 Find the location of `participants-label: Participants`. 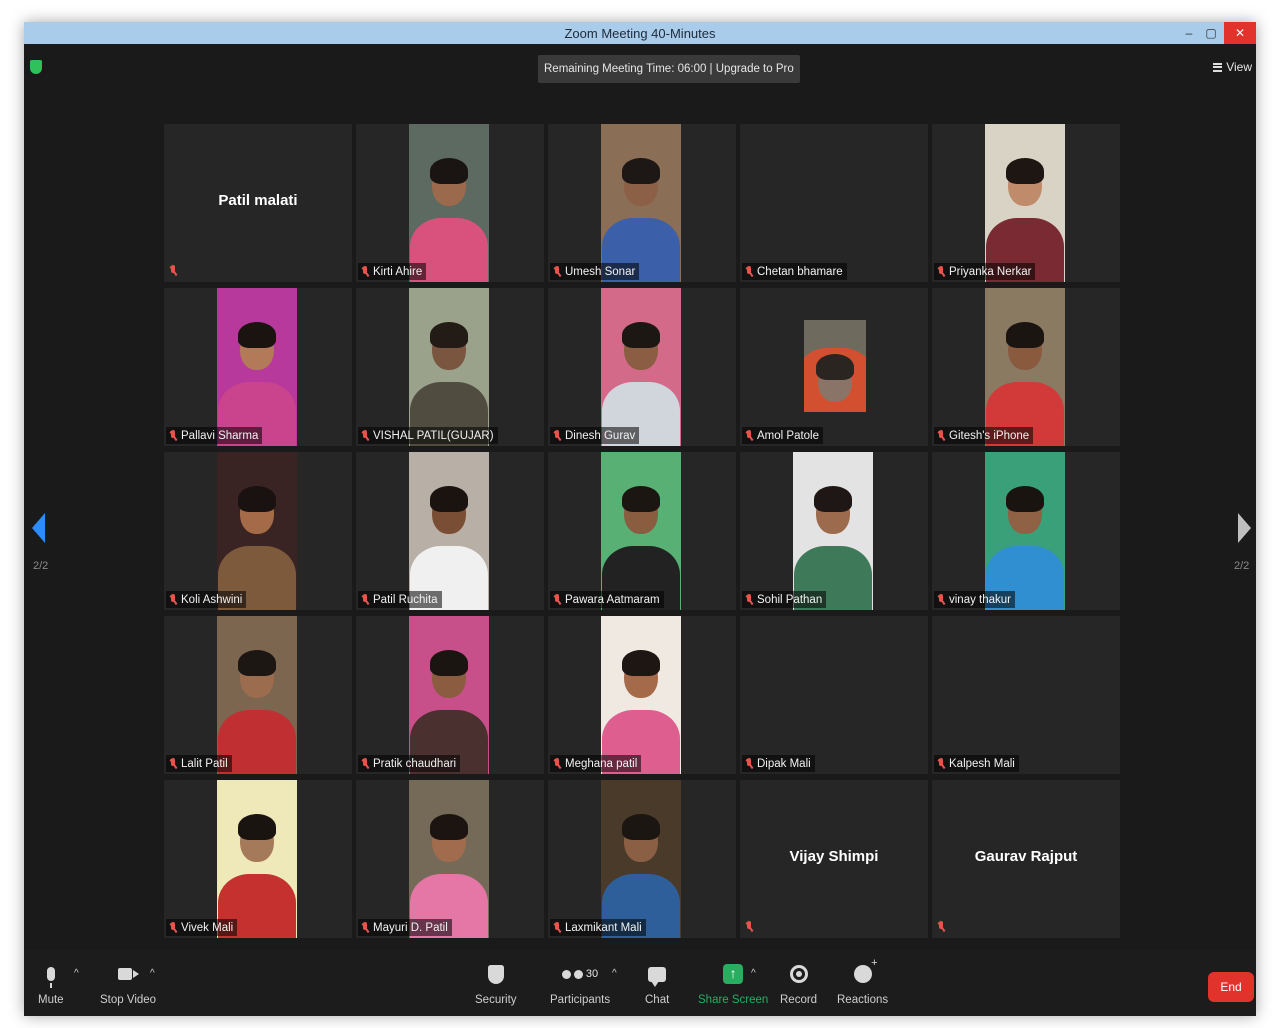

participants-label: Participants is located at coordinates (580, 1000).